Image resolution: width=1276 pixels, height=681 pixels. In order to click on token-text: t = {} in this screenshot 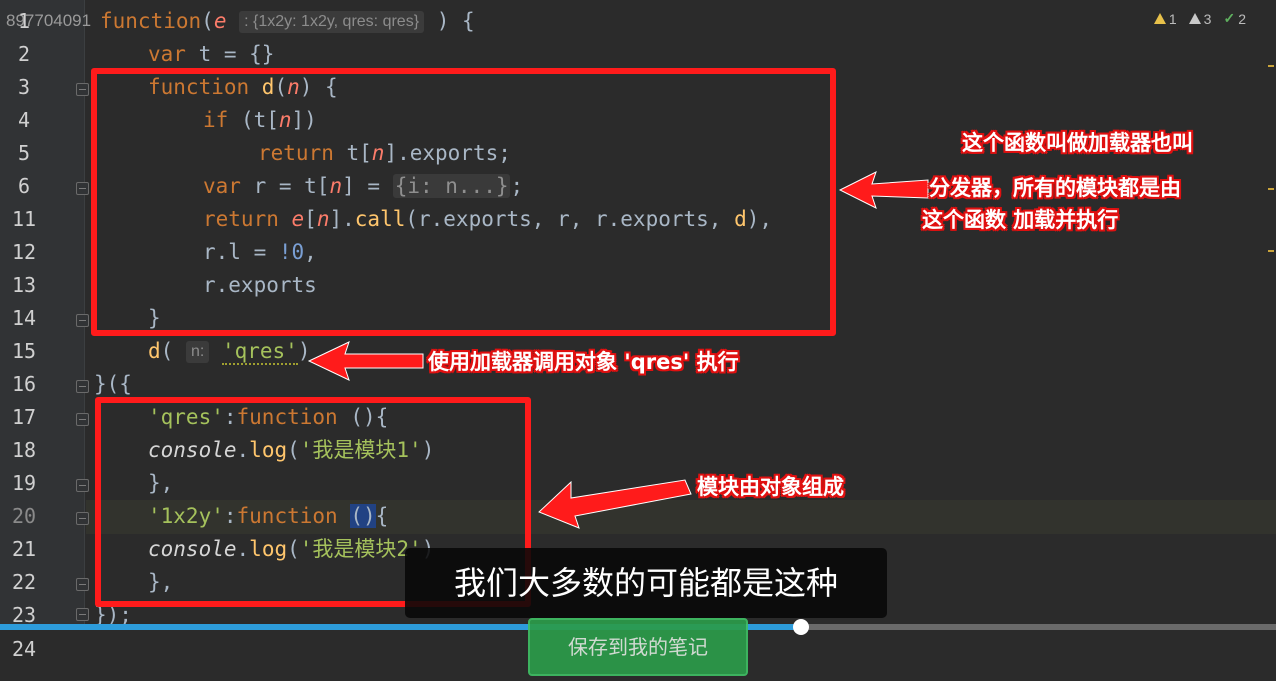, I will do `click(230, 54)`.